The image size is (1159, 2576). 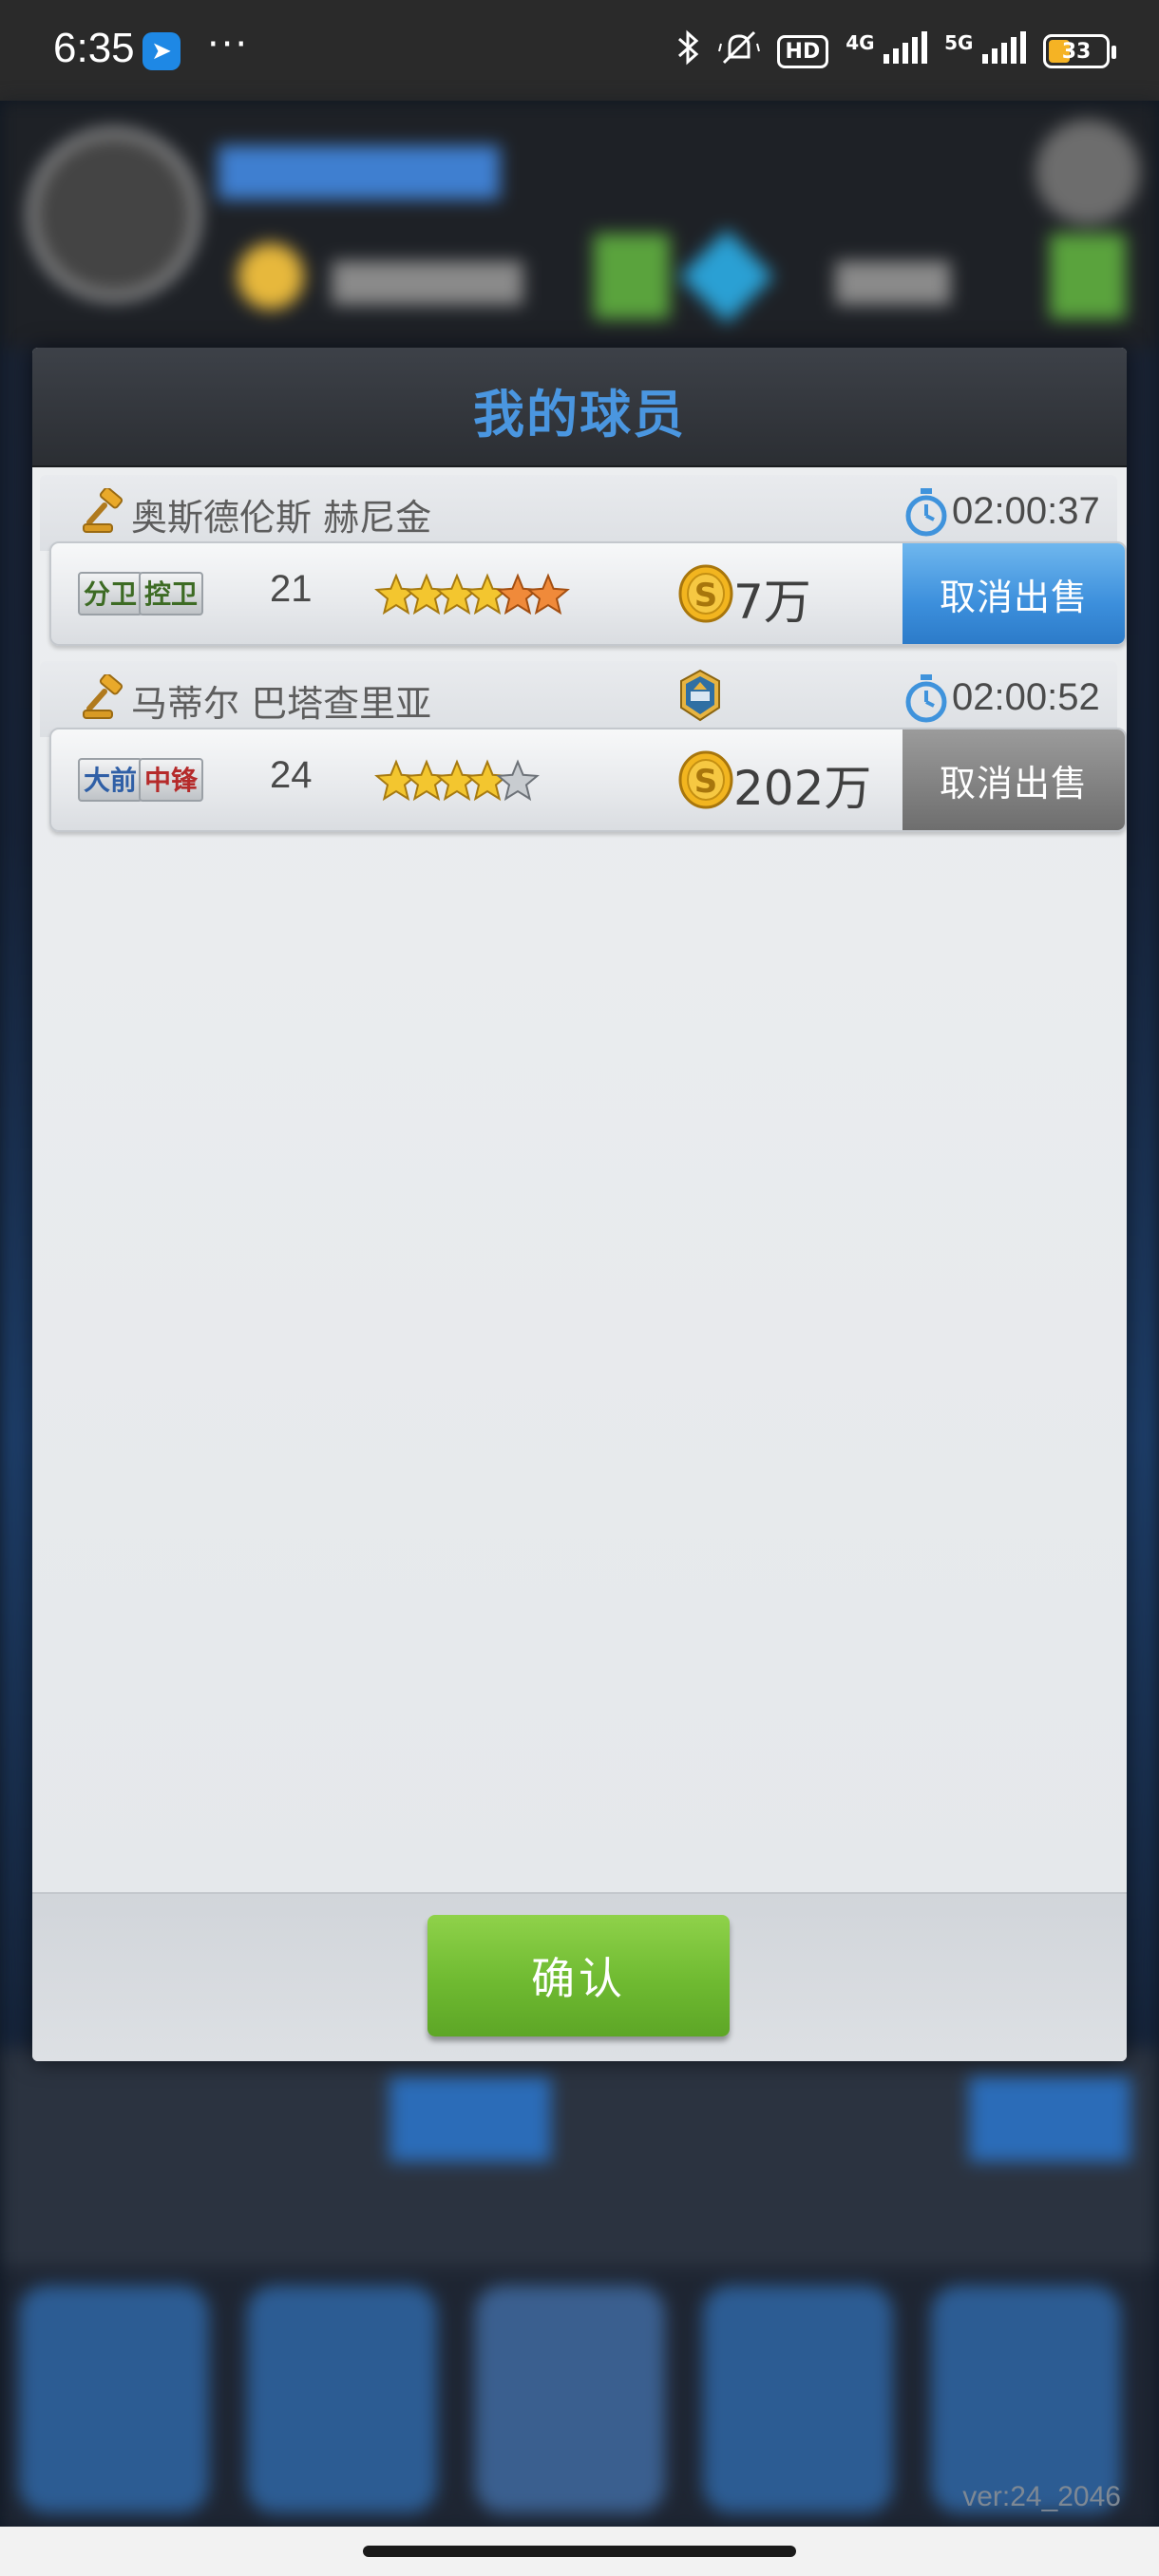 I want to click on club-badge-icon, so click(x=700, y=695).